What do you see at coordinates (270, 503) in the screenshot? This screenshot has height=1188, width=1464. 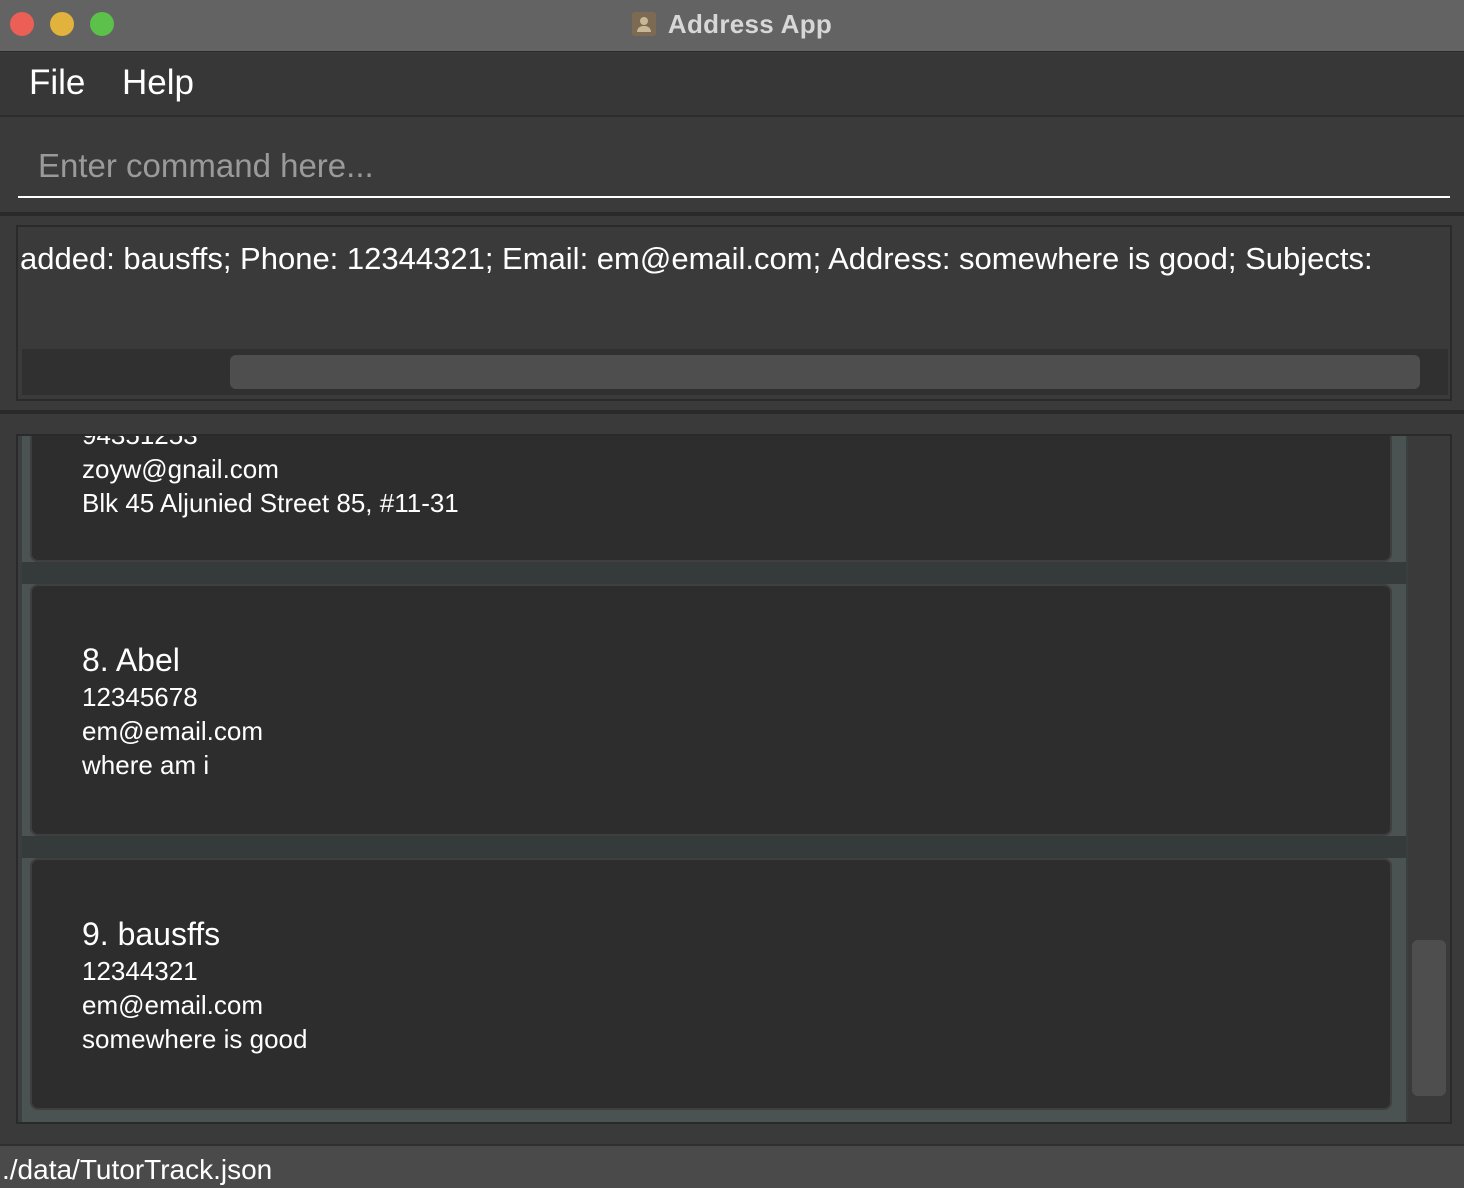 I see `person-address: Blk 45 Aljunied Street 85, #11-31` at bounding box center [270, 503].